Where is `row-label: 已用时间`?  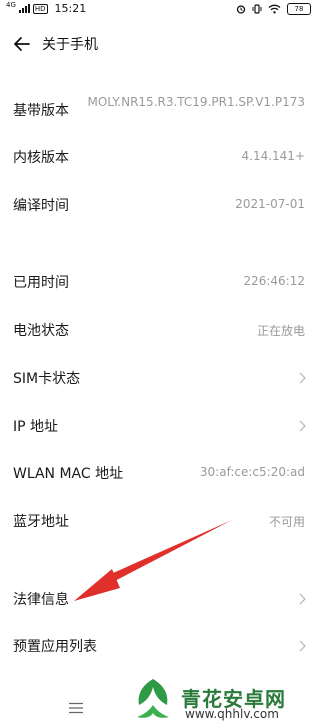 row-label: 已用时间 is located at coordinates (41, 283).